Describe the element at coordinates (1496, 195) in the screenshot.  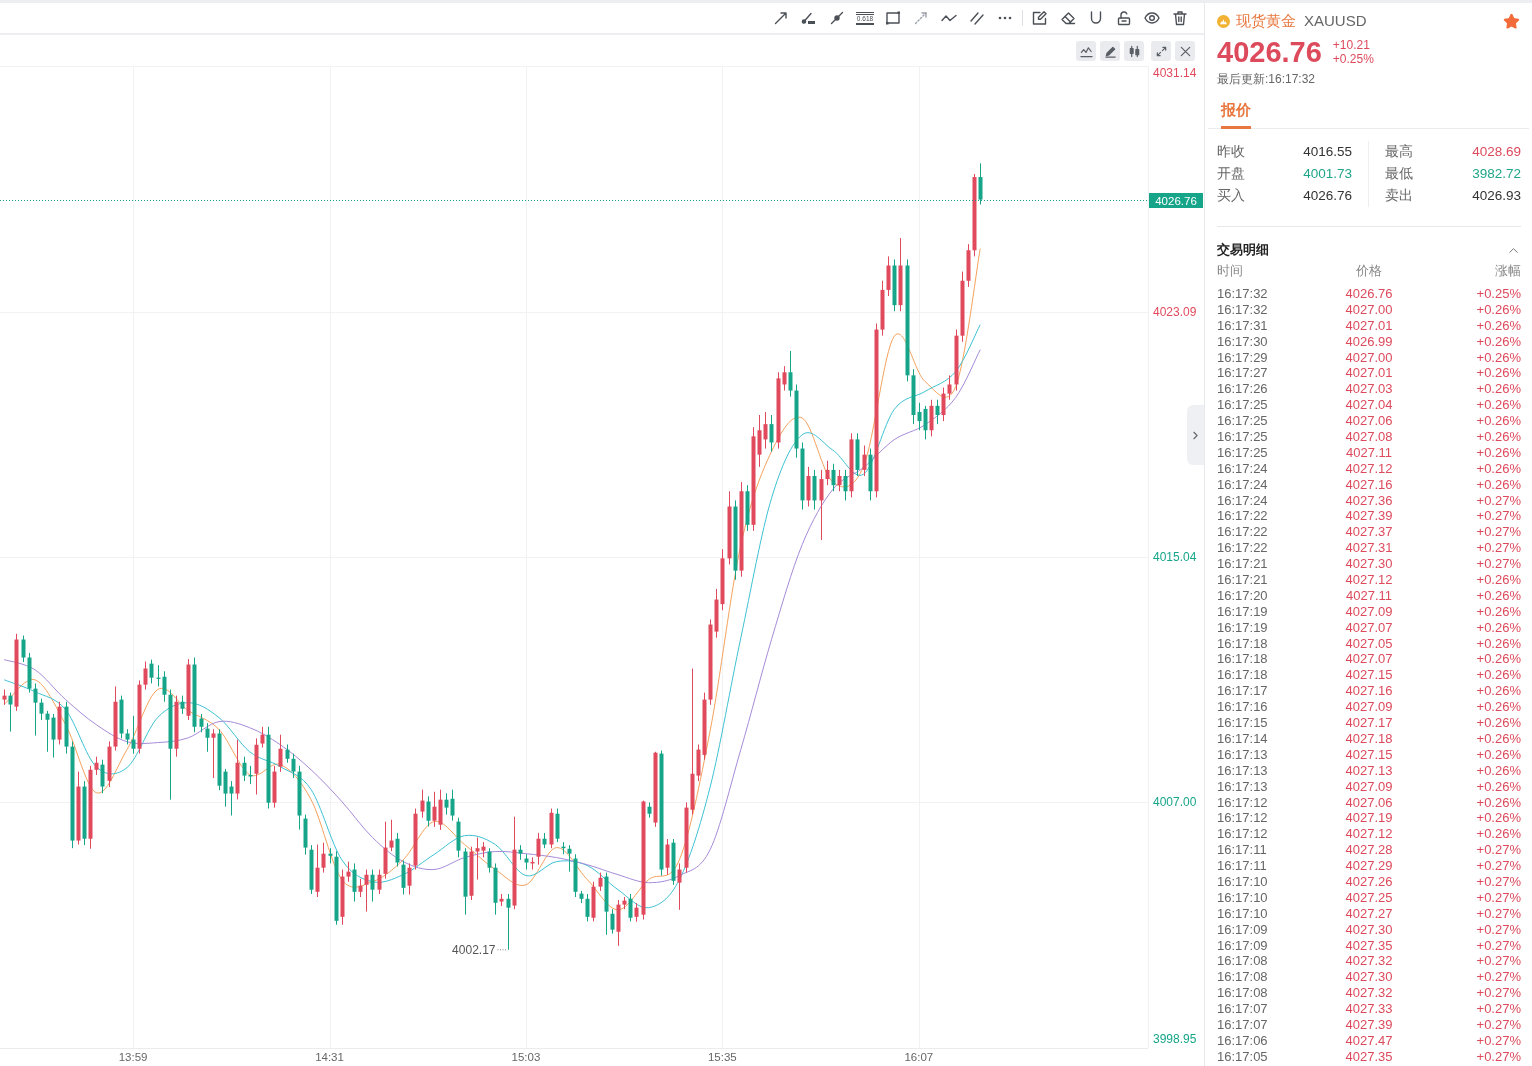
I see `quote-value: 4026.93` at that location.